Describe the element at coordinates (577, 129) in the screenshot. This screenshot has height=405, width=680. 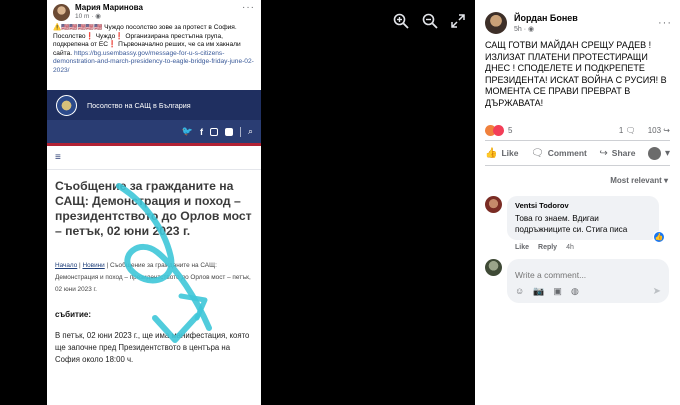
I see `post-stats: 5 1 🗨 103 ↪` at that location.